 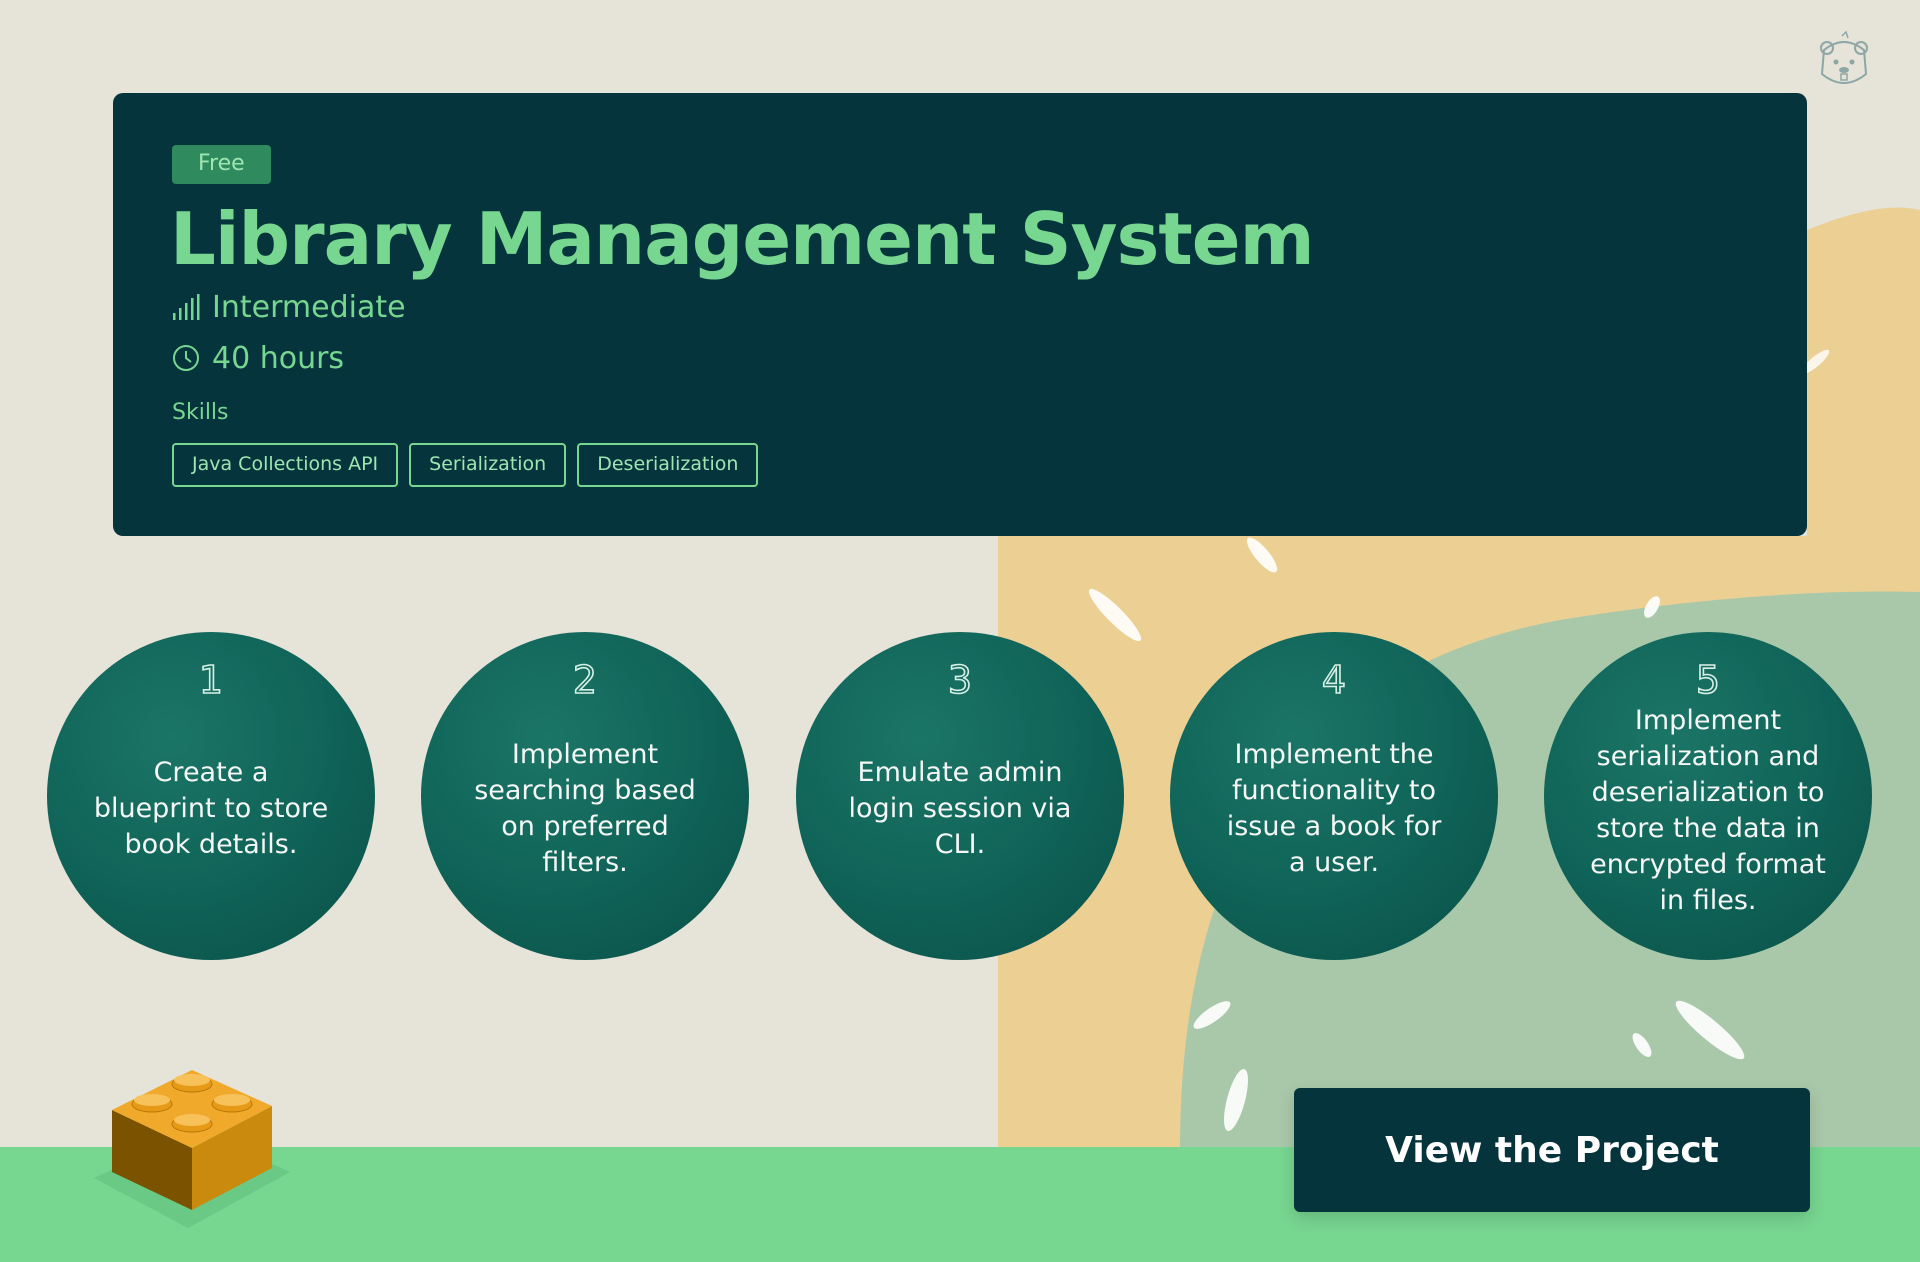 I want to click on duration-row: 40 hours, so click(x=960, y=358).